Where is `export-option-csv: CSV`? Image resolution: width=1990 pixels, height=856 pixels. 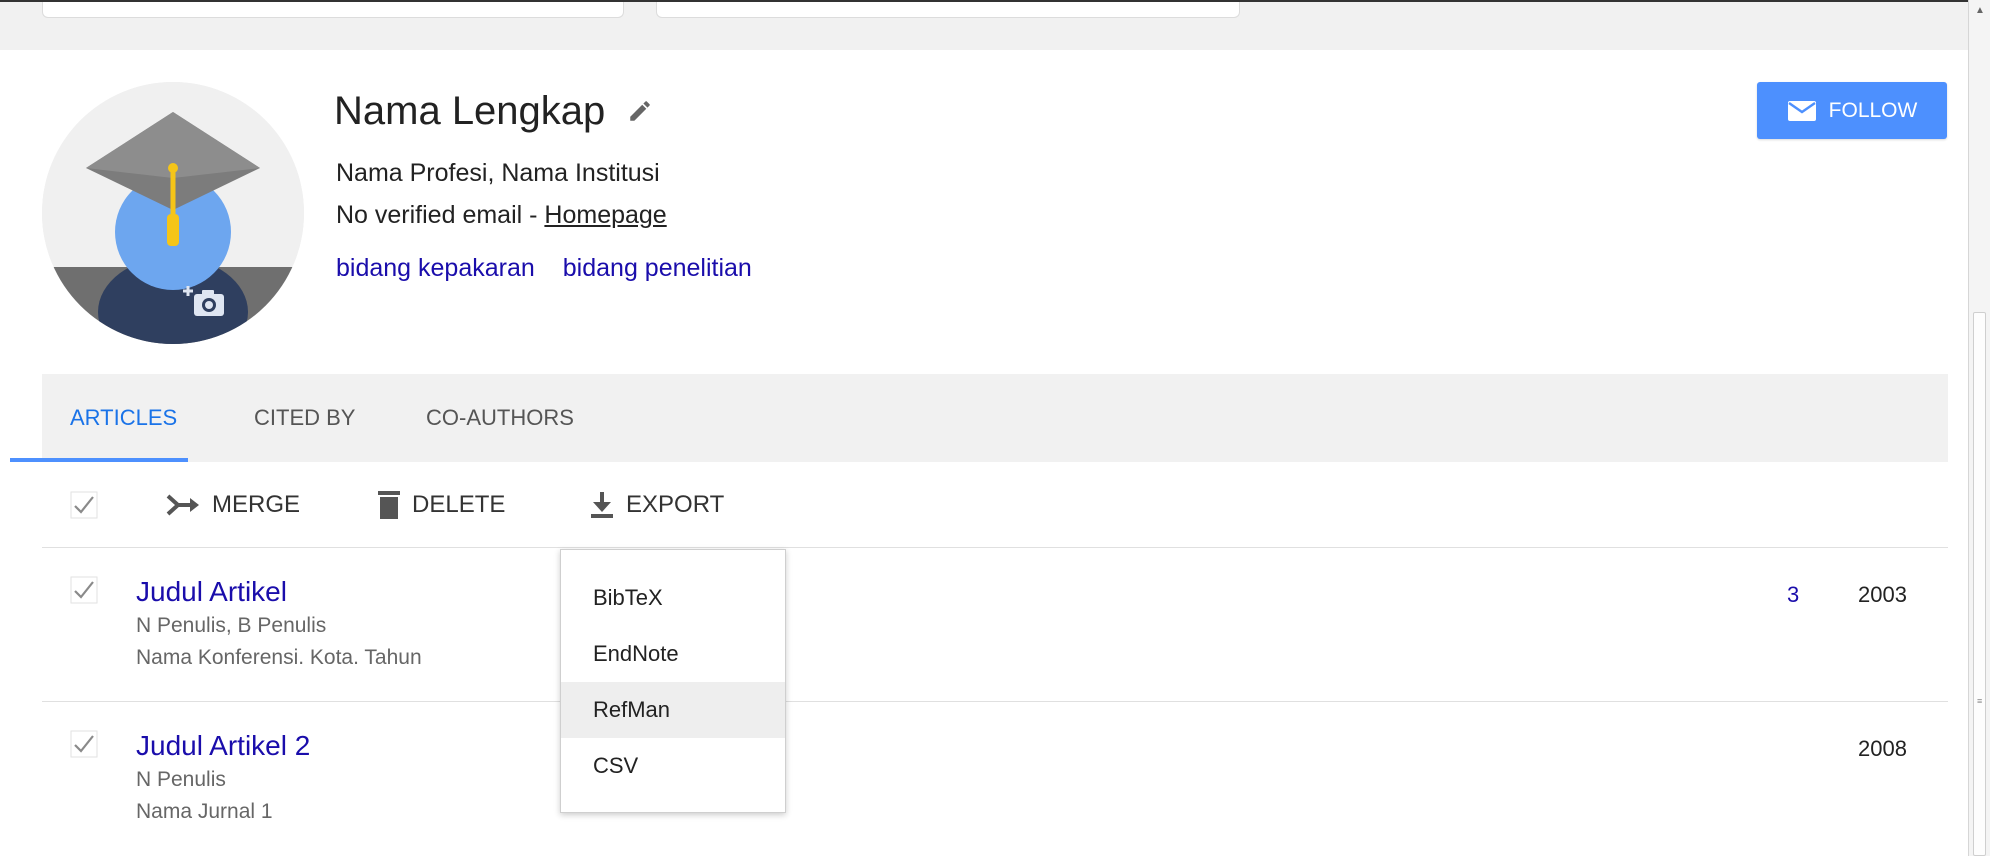
export-option-csv: CSV is located at coordinates (673, 766).